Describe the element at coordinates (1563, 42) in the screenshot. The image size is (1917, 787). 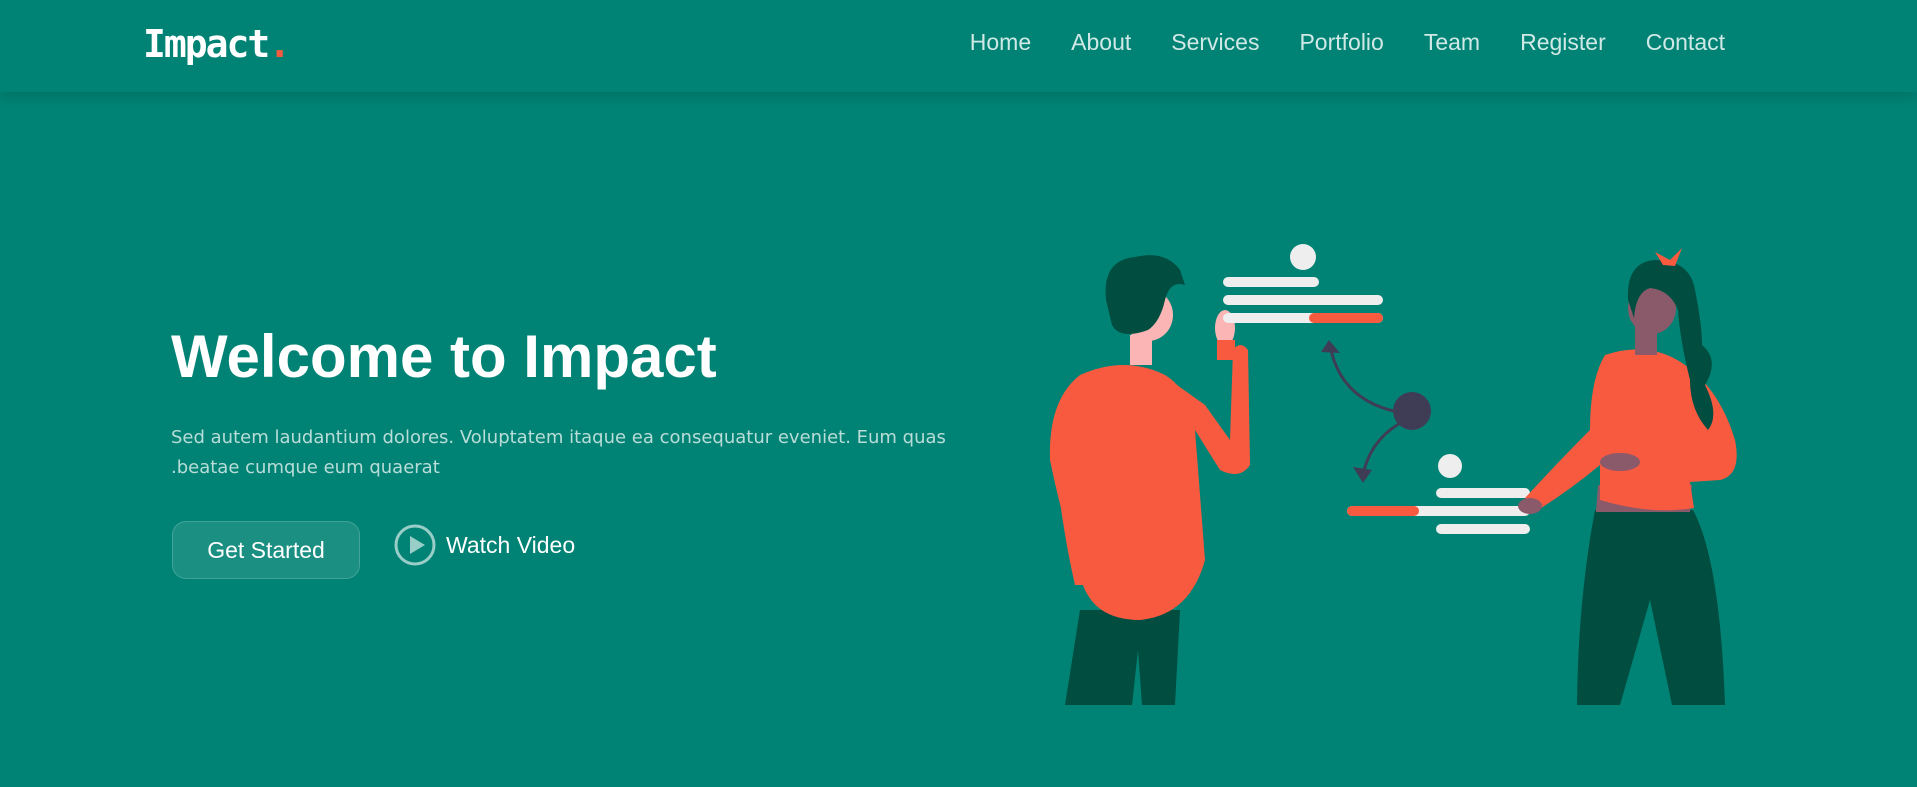
I see `nav-link-register: Register` at that location.